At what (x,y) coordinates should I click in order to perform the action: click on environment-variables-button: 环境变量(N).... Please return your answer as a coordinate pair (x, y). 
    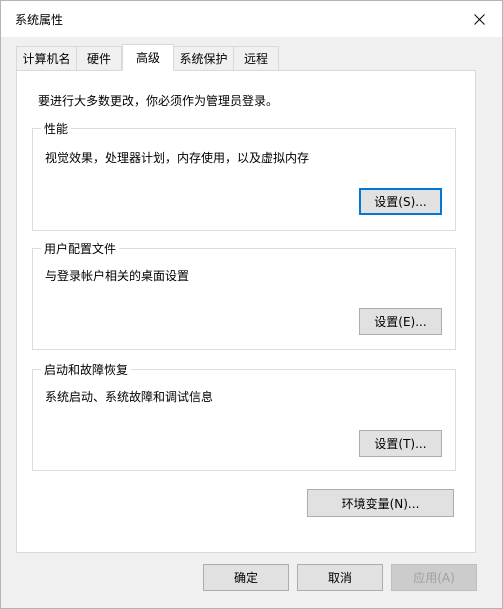
    Looking at the image, I should click on (380, 503).